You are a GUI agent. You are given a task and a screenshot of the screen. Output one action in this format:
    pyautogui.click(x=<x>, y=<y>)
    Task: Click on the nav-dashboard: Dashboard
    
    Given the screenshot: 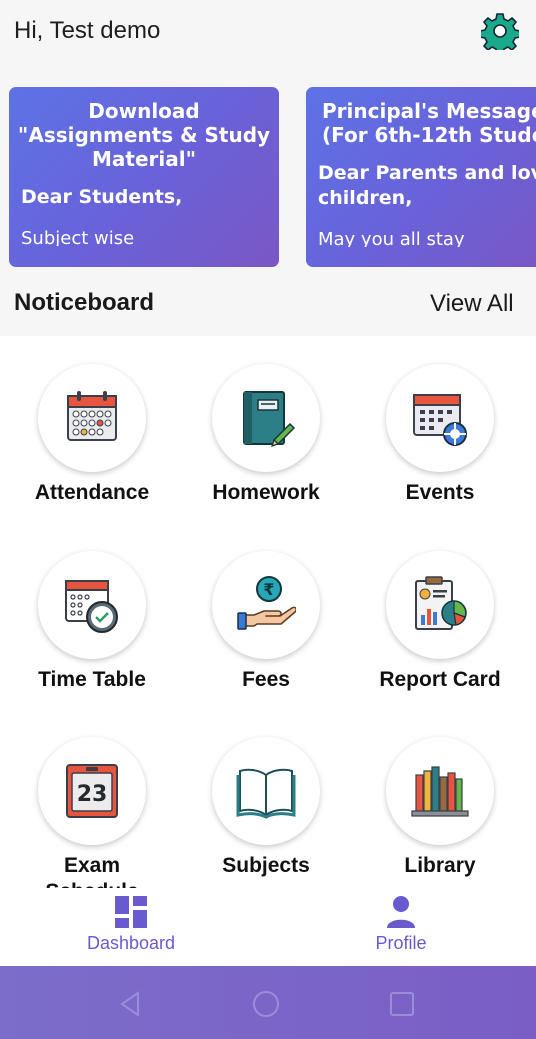 What is the action you would take?
    pyautogui.click(x=131, y=921)
    